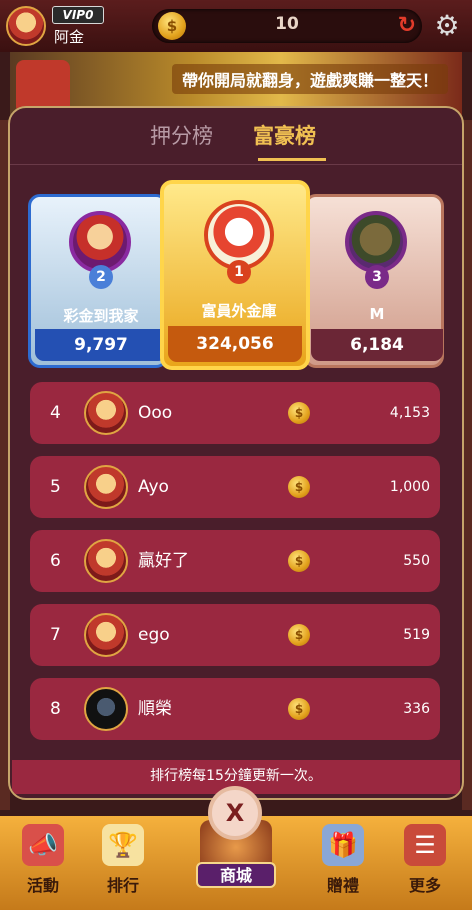 This screenshot has height=910, width=472. What do you see at coordinates (343, 845) in the screenshot?
I see `gift-icon: 🎁` at bounding box center [343, 845].